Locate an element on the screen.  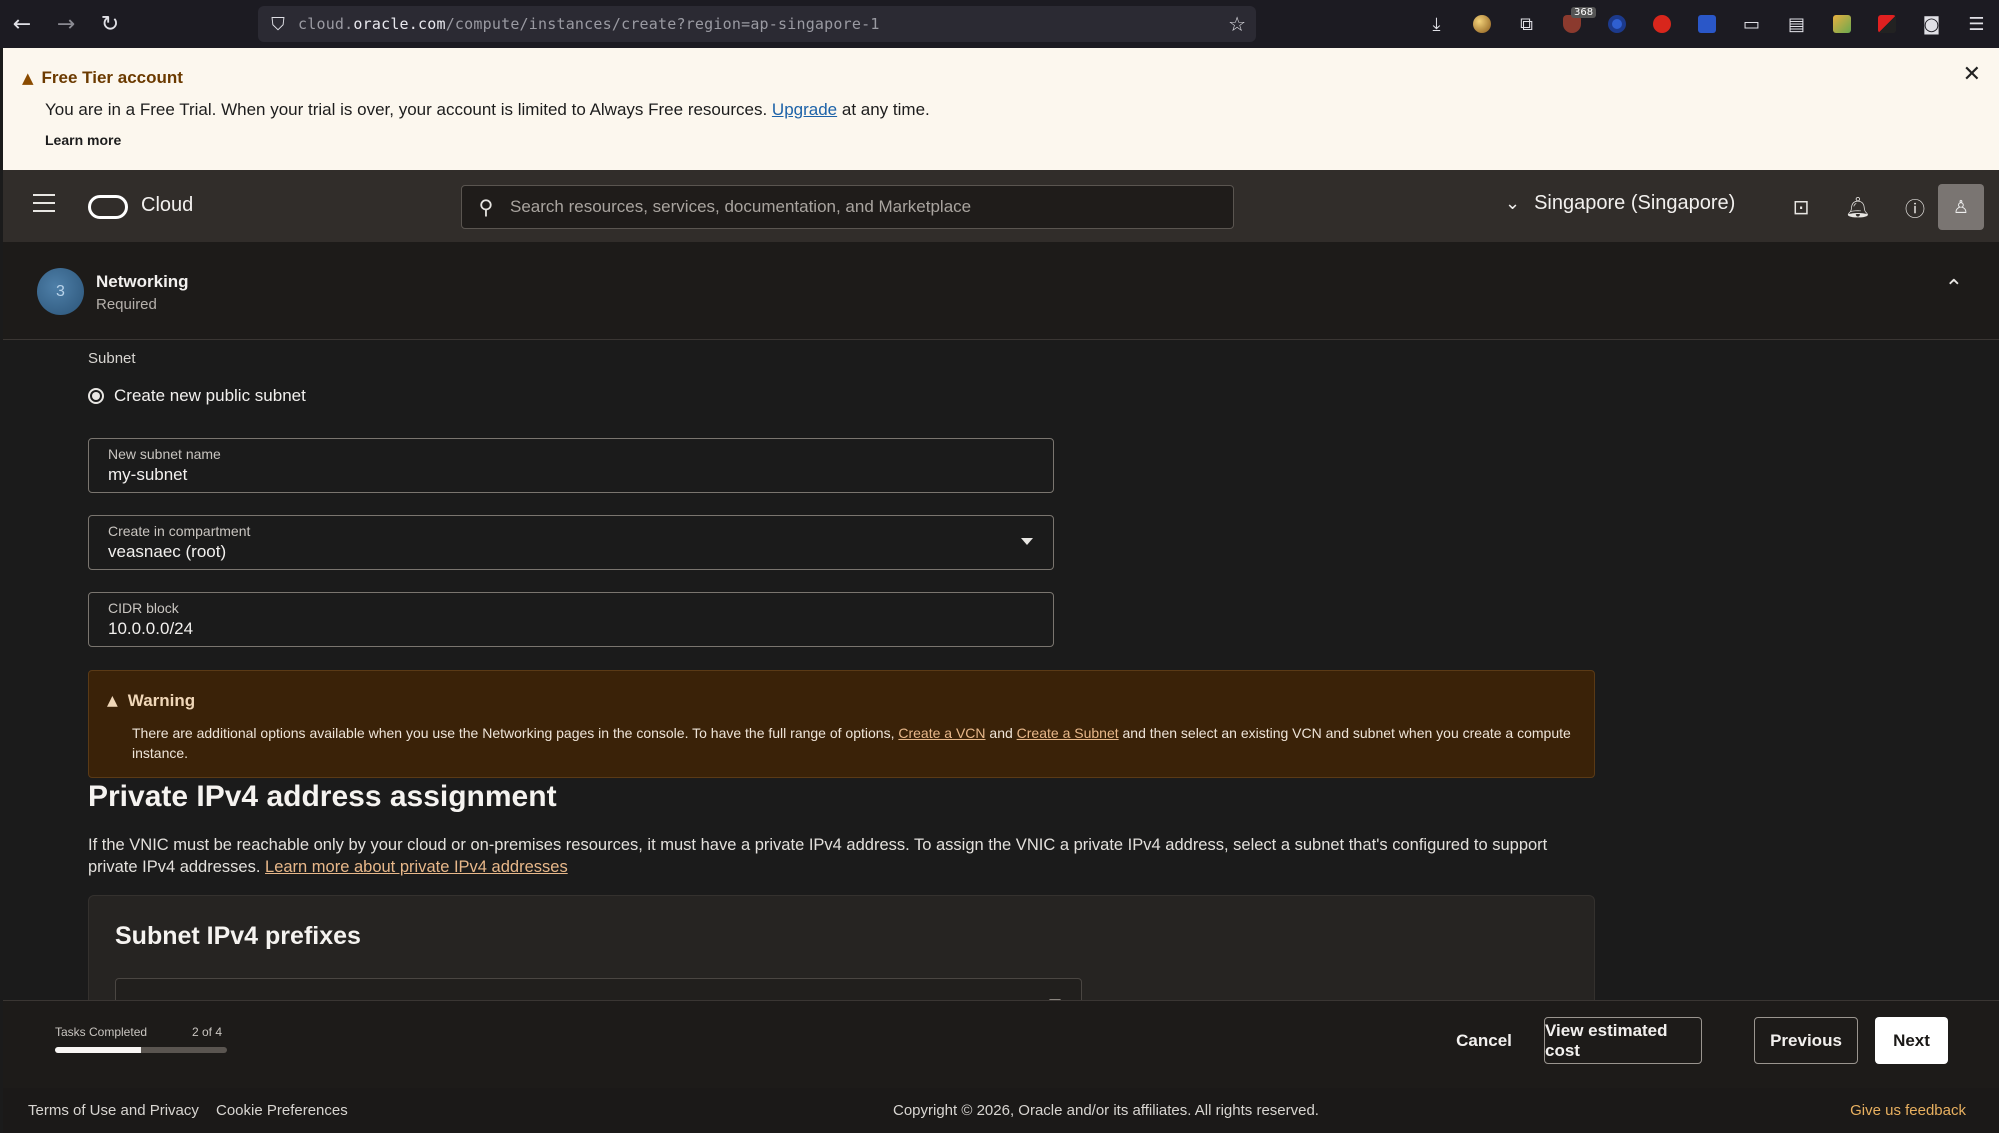
search-input is located at coordinates (860, 207).